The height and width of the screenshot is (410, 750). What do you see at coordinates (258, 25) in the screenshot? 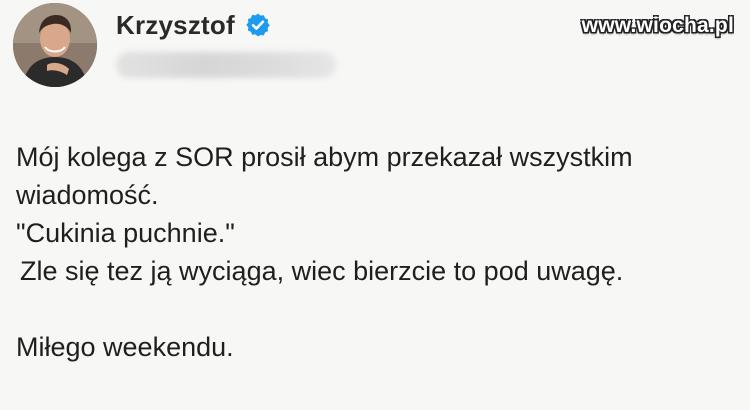
I see `verified-badge-icon` at bounding box center [258, 25].